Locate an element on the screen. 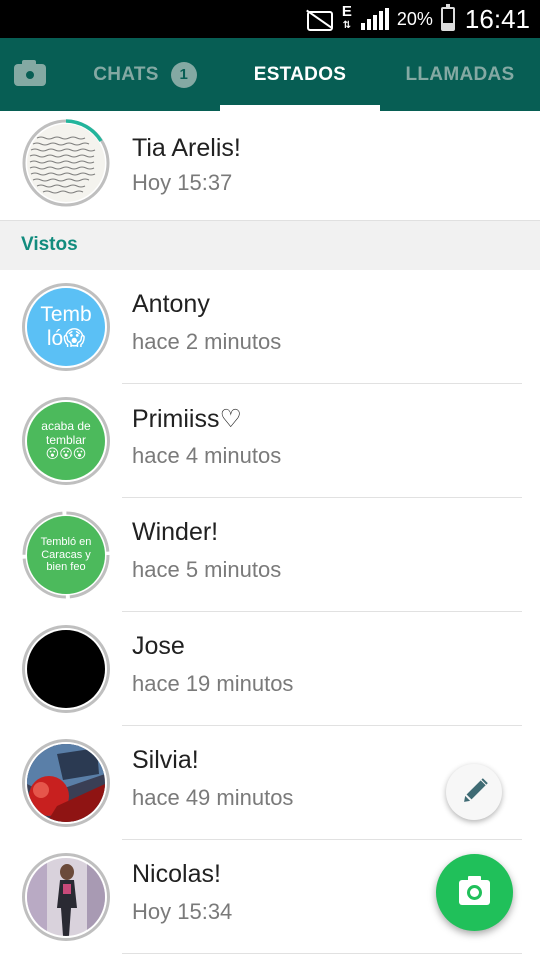 The width and height of the screenshot is (540, 960). contact-name: Primiiss♡ is located at coordinates (187, 419).